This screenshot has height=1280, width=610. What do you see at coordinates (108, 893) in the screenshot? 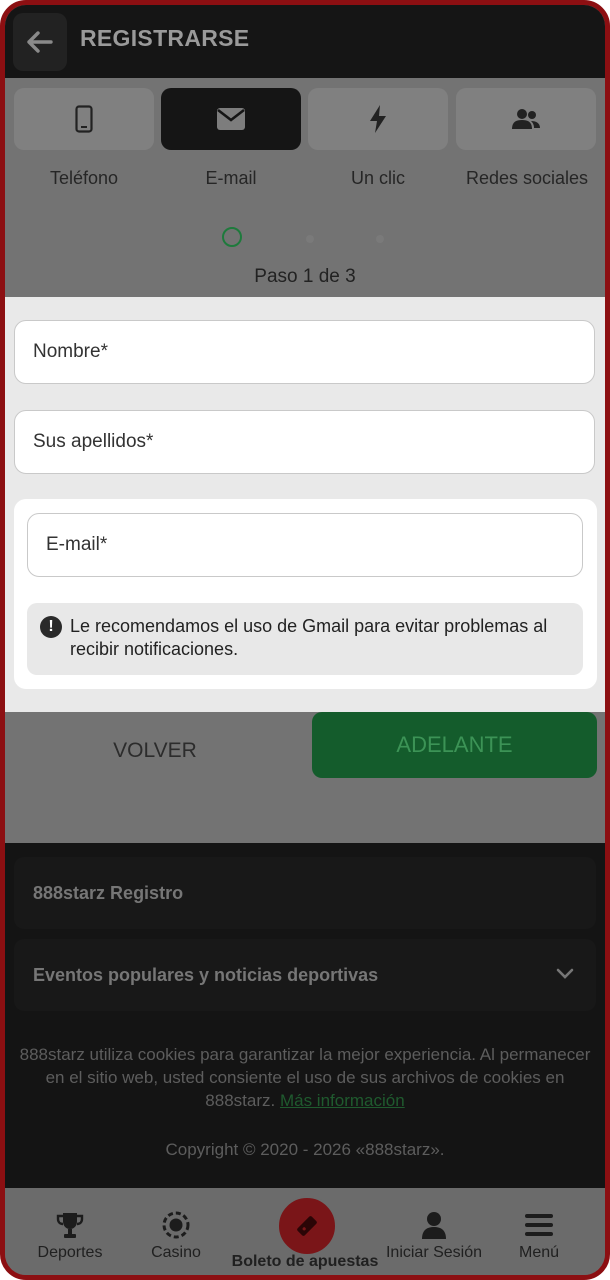
I see `registro-title: 888starz Registro` at bounding box center [108, 893].